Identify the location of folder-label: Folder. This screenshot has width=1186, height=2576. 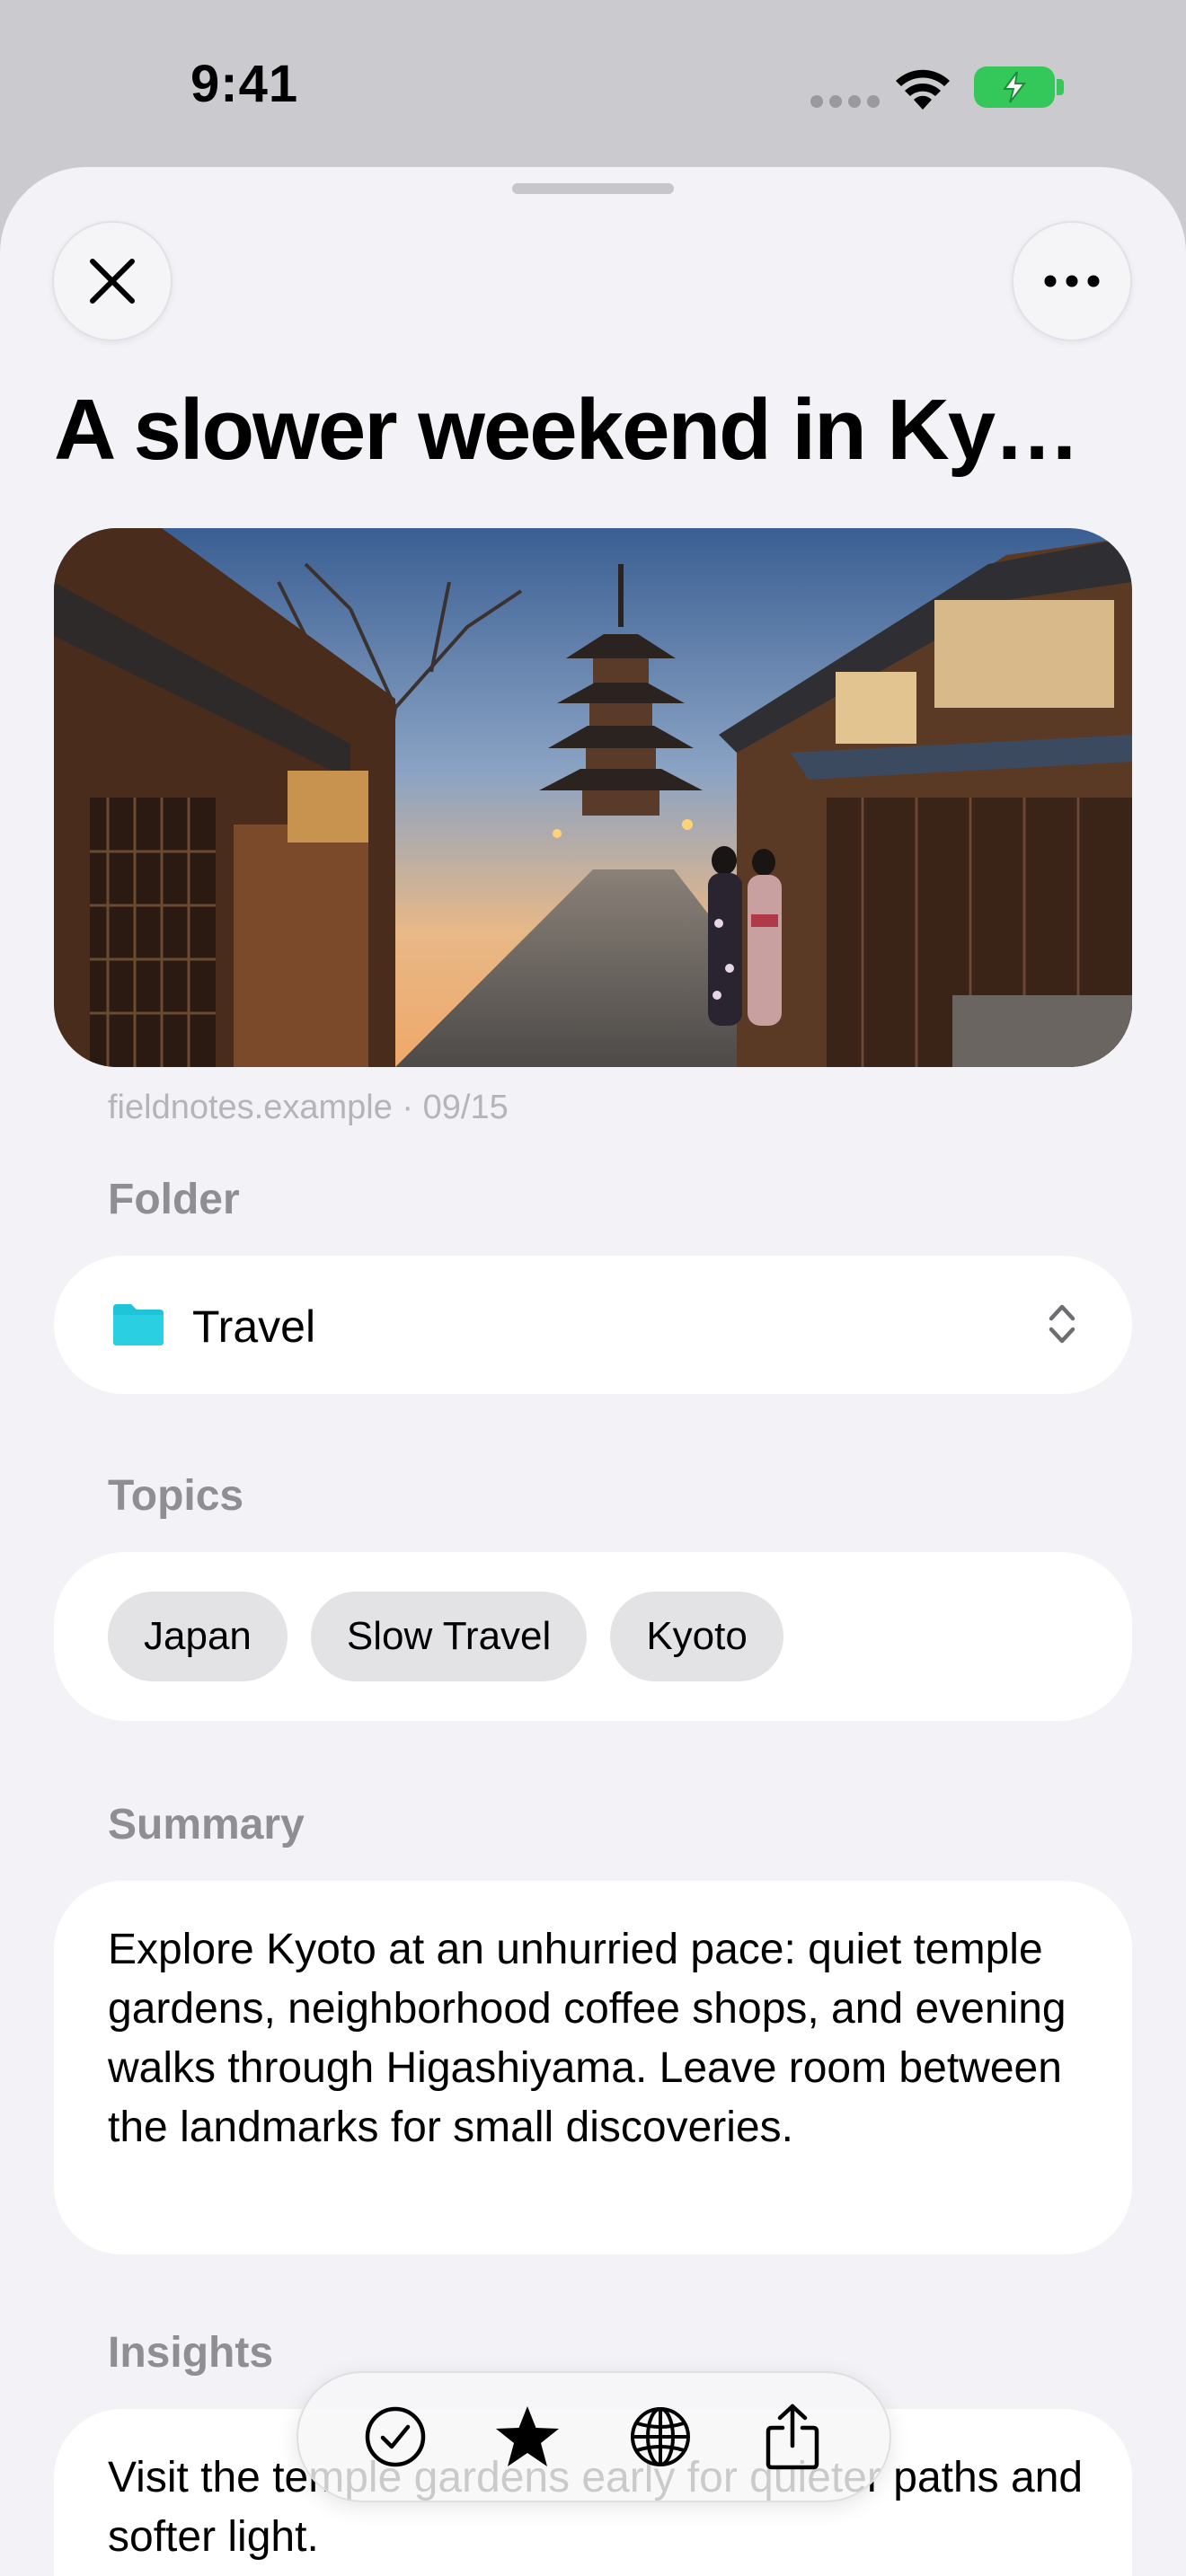
(174, 1199).